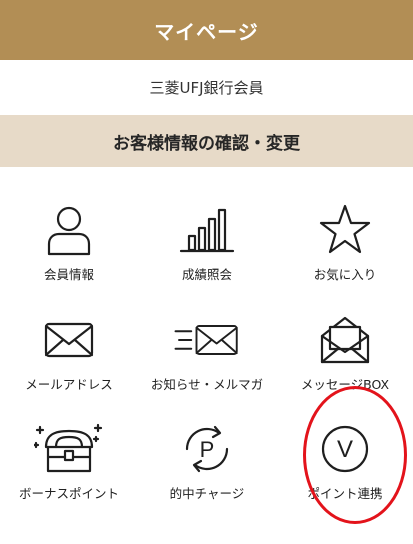 This screenshot has width=413, height=544. Describe the element at coordinates (68, 493) in the screenshot. I see `menu-label: ボーナスポイント` at that location.